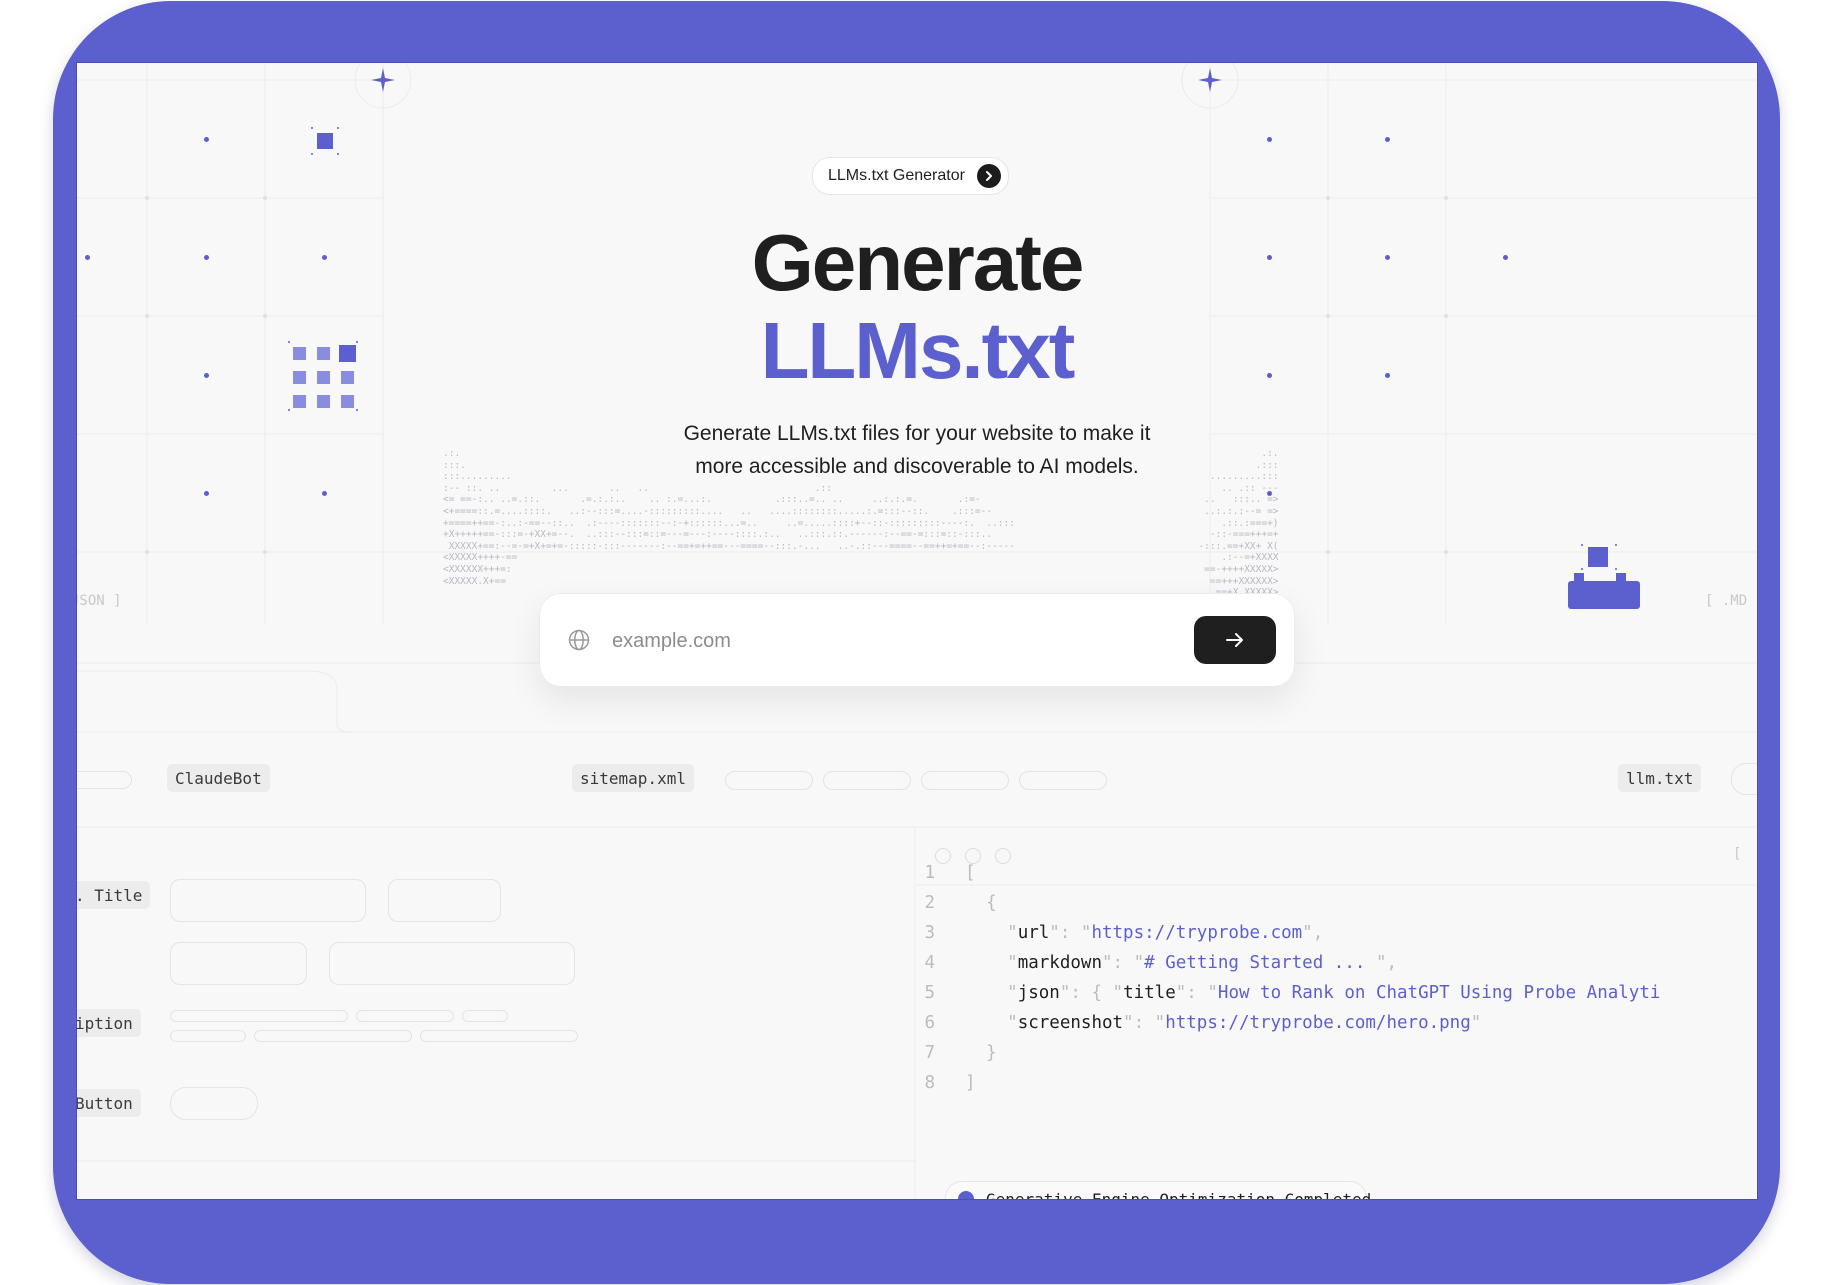  What do you see at coordinates (872, 641) in the screenshot?
I see `url-input` at bounding box center [872, 641].